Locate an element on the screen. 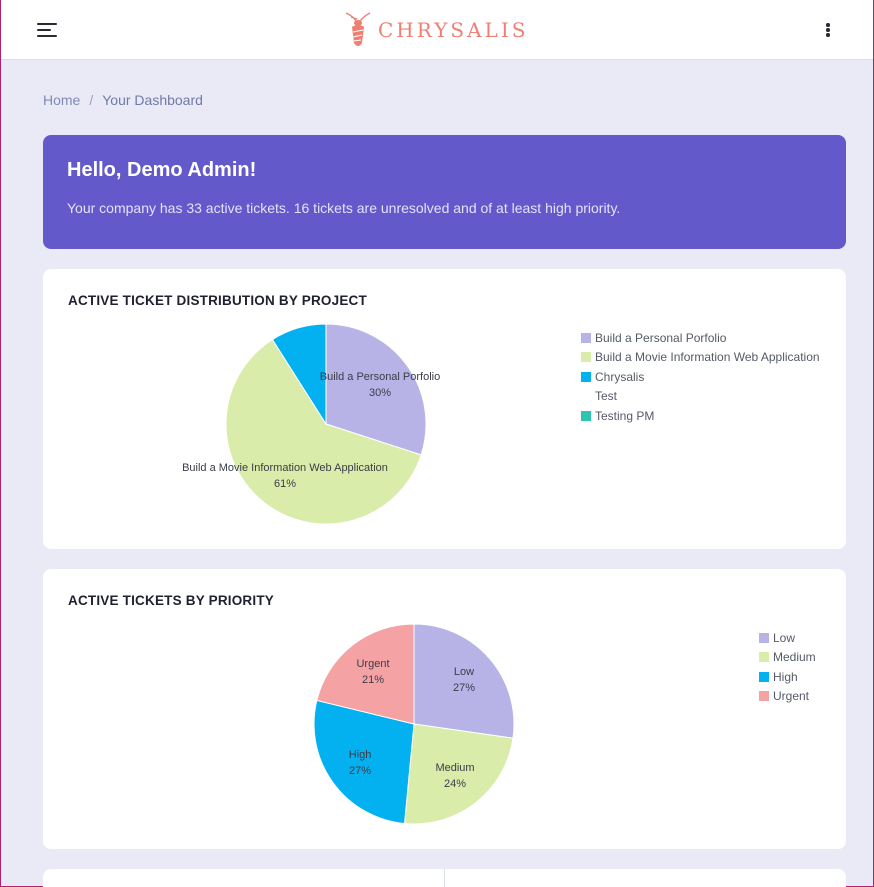 This screenshot has width=874, height=887. welcome-heading: Hello, Demo Admin! is located at coordinates (162, 170).